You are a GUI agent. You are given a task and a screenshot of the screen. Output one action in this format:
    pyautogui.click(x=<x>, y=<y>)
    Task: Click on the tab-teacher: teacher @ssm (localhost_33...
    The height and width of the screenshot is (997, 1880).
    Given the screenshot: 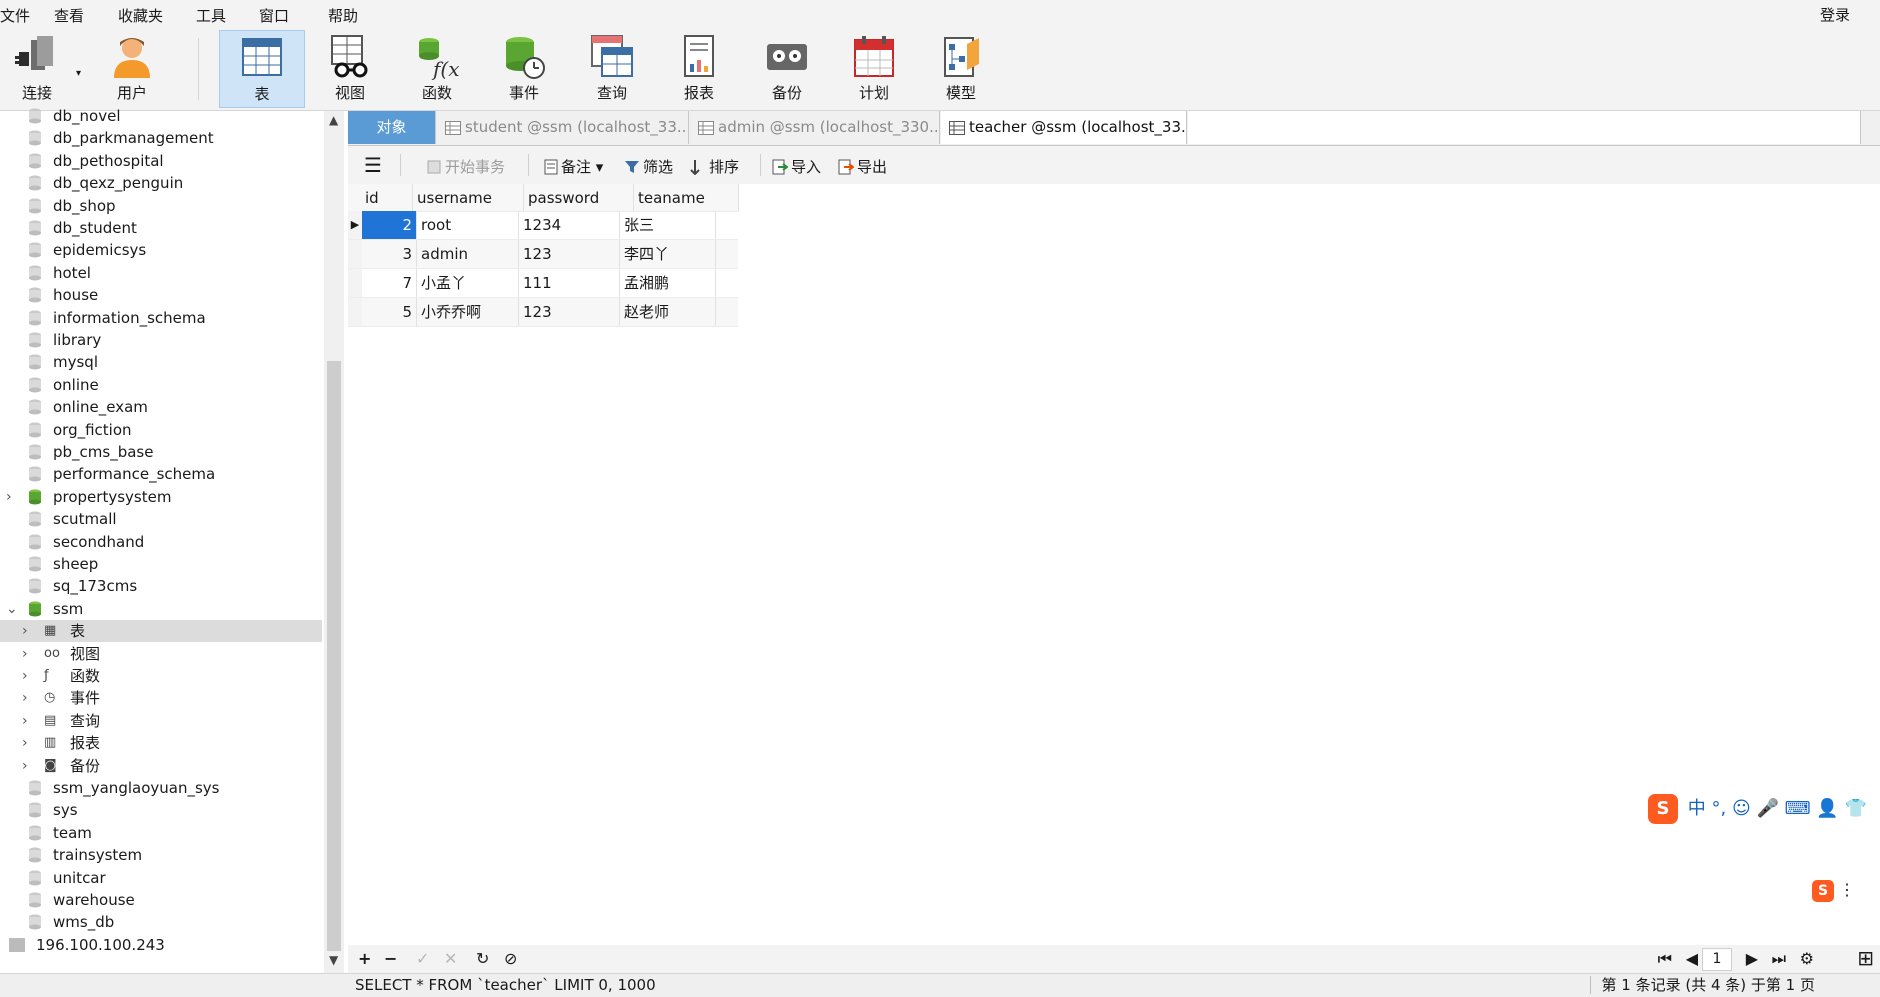 What is the action you would take?
    pyautogui.click(x=1064, y=127)
    